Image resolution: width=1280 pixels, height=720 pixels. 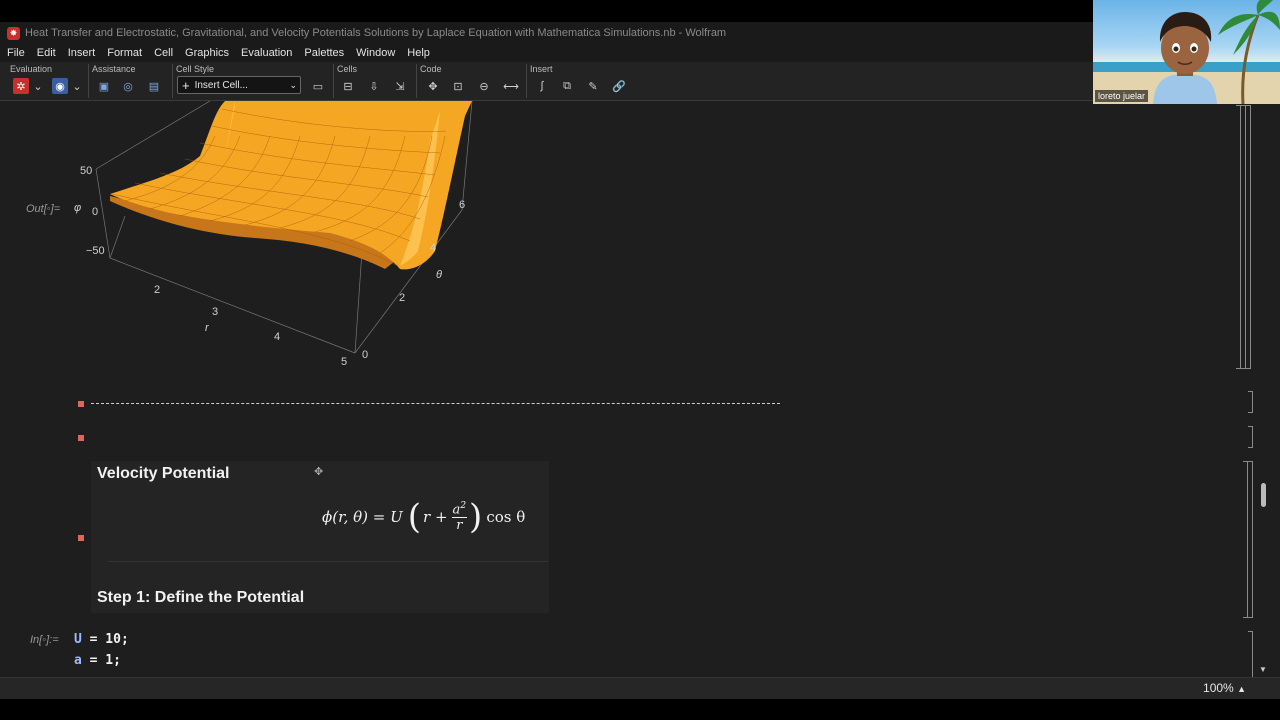 What do you see at coordinates (1263, 495) in the screenshot?
I see `scroll-thumb` at bounding box center [1263, 495].